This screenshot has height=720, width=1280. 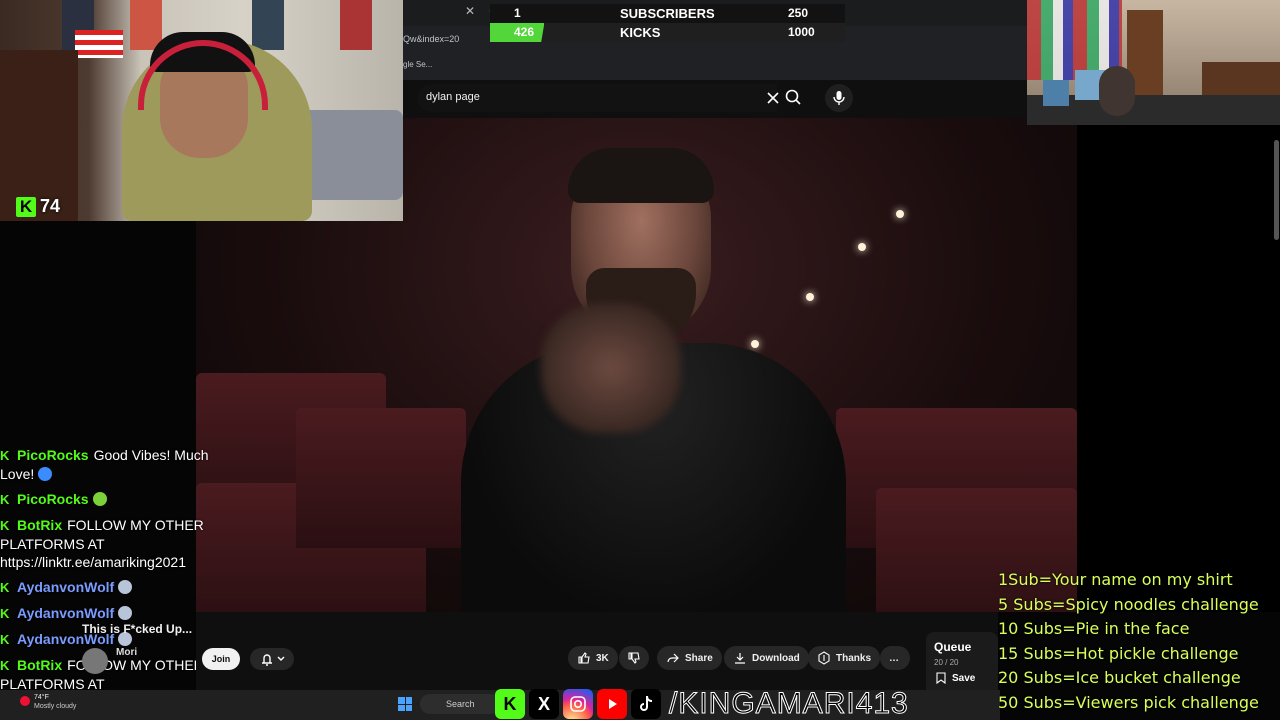 What do you see at coordinates (941, 678) in the screenshot?
I see `bookmark-icon` at bounding box center [941, 678].